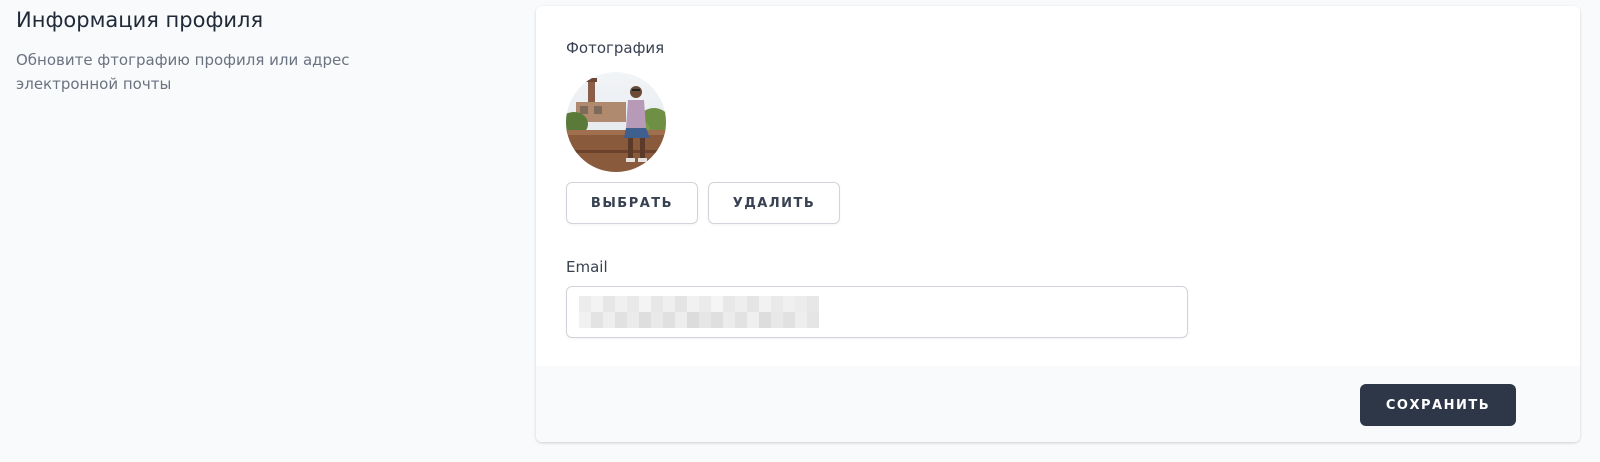 The height and width of the screenshot is (462, 1600). I want to click on save-button: СОХРАНИТЬ, so click(1438, 405).